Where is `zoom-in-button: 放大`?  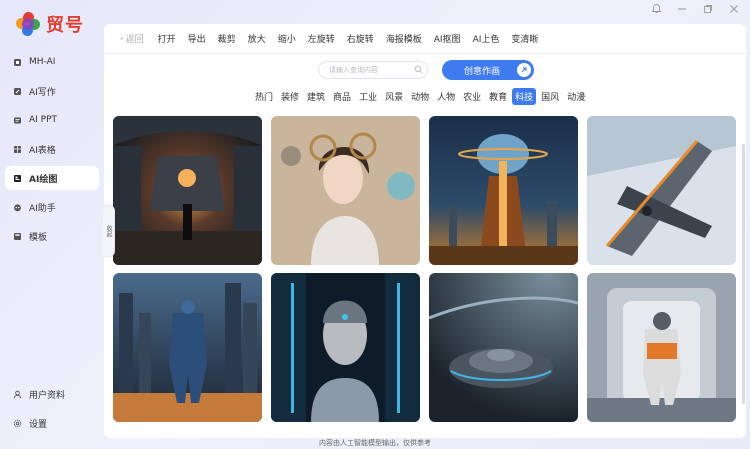
zoom-in-button: 放大 is located at coordinates (257, 39).